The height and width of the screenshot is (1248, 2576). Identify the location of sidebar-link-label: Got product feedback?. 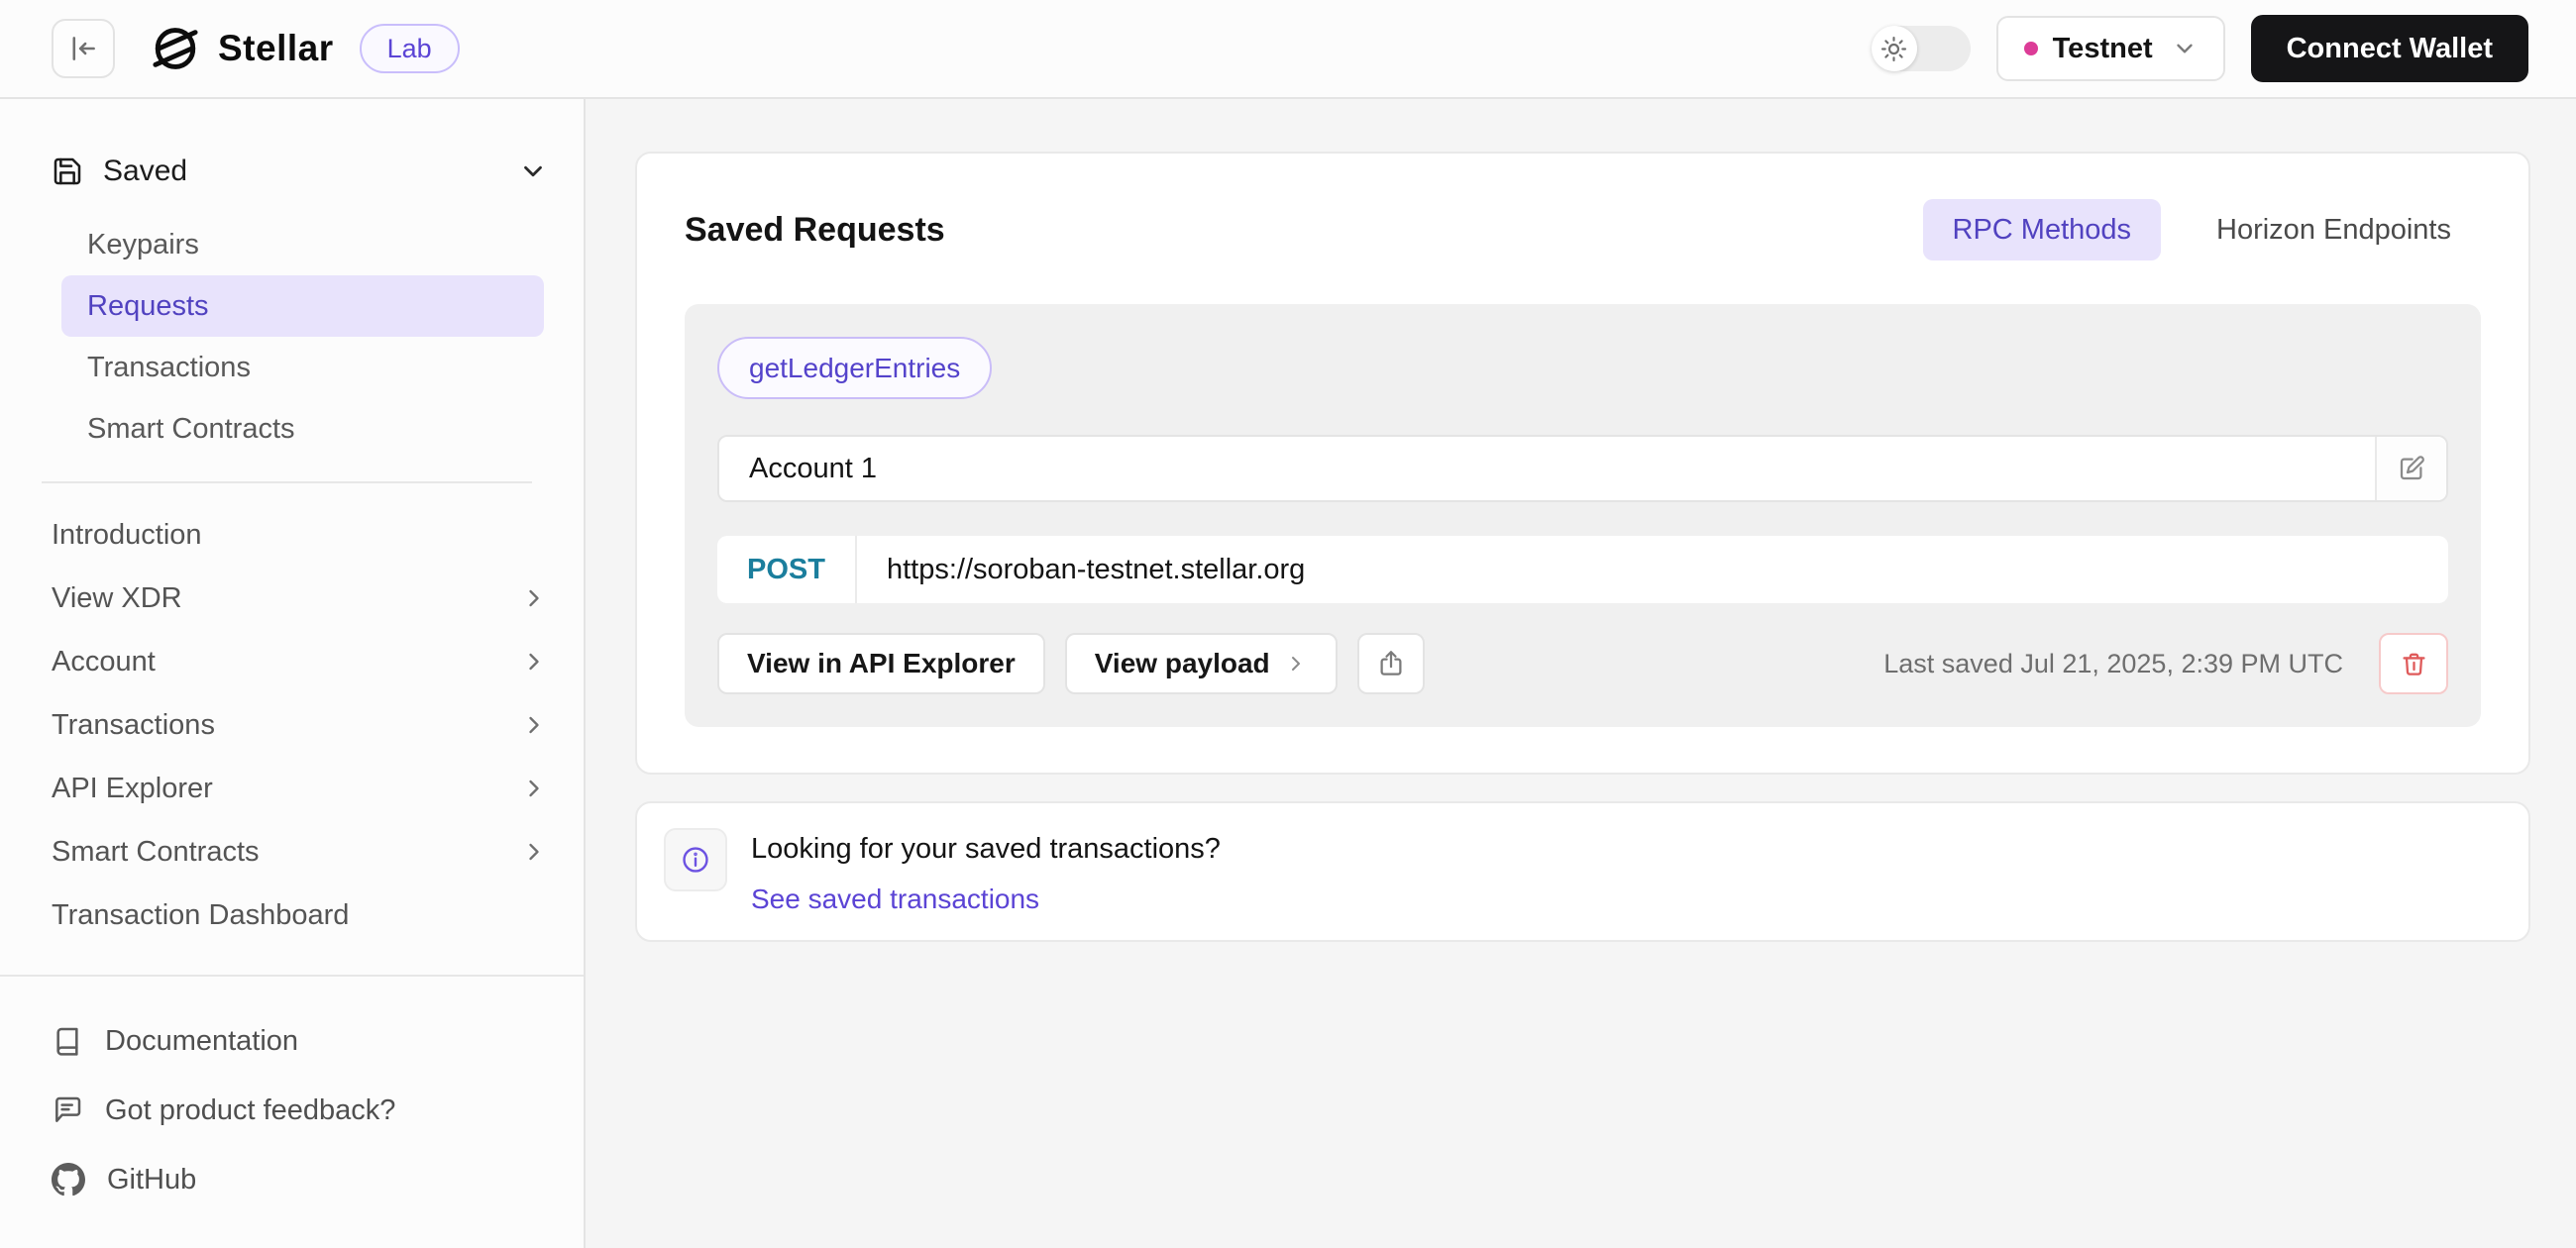
(250, 1109).